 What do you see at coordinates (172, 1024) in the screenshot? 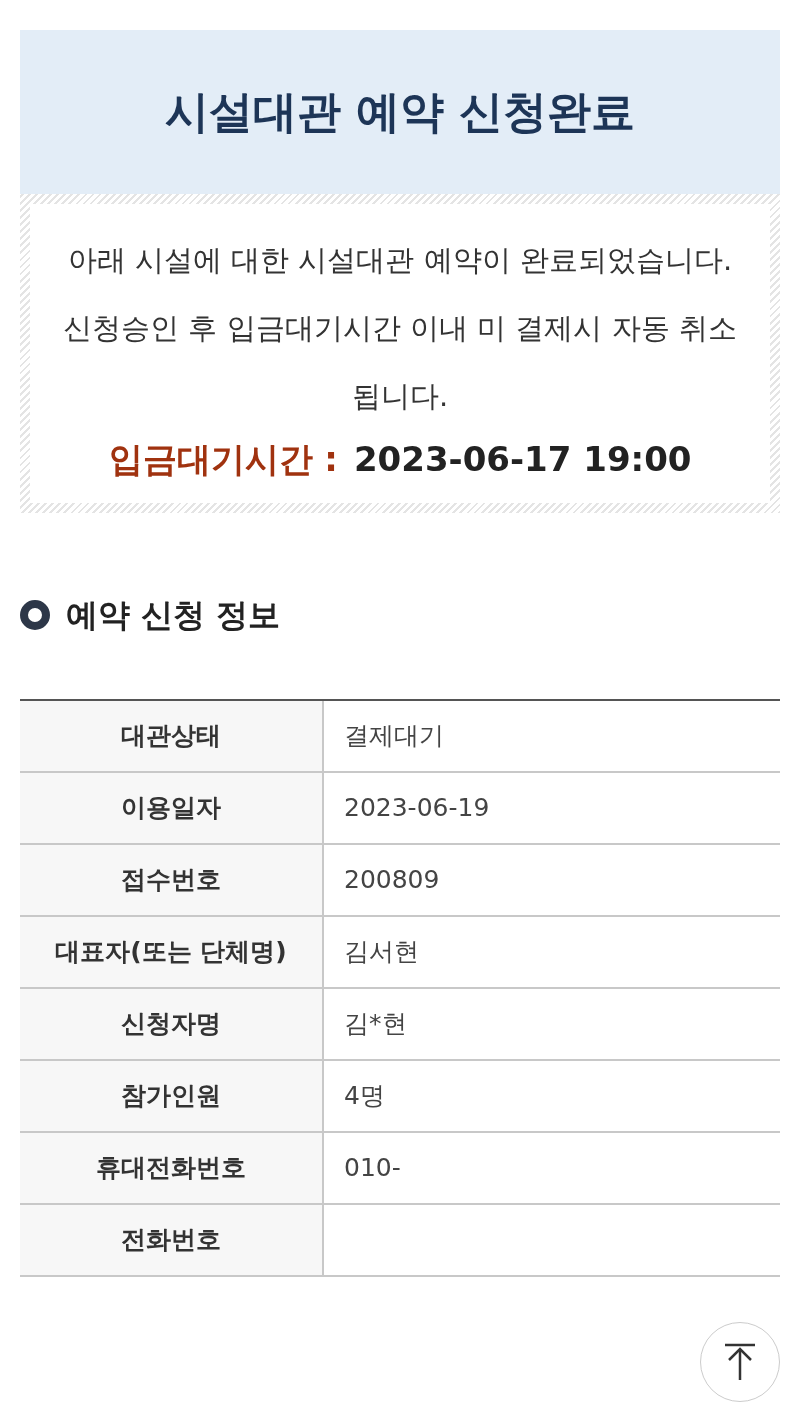
I see `row-label: 신청자명` at bounding box center [172, 1024].